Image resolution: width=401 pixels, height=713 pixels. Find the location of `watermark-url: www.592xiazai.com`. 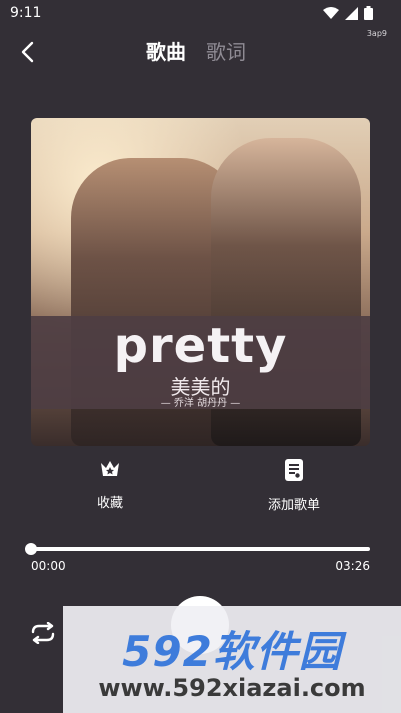

watermark-url: www.592xiazai.com is located at coordinates (232, 688).